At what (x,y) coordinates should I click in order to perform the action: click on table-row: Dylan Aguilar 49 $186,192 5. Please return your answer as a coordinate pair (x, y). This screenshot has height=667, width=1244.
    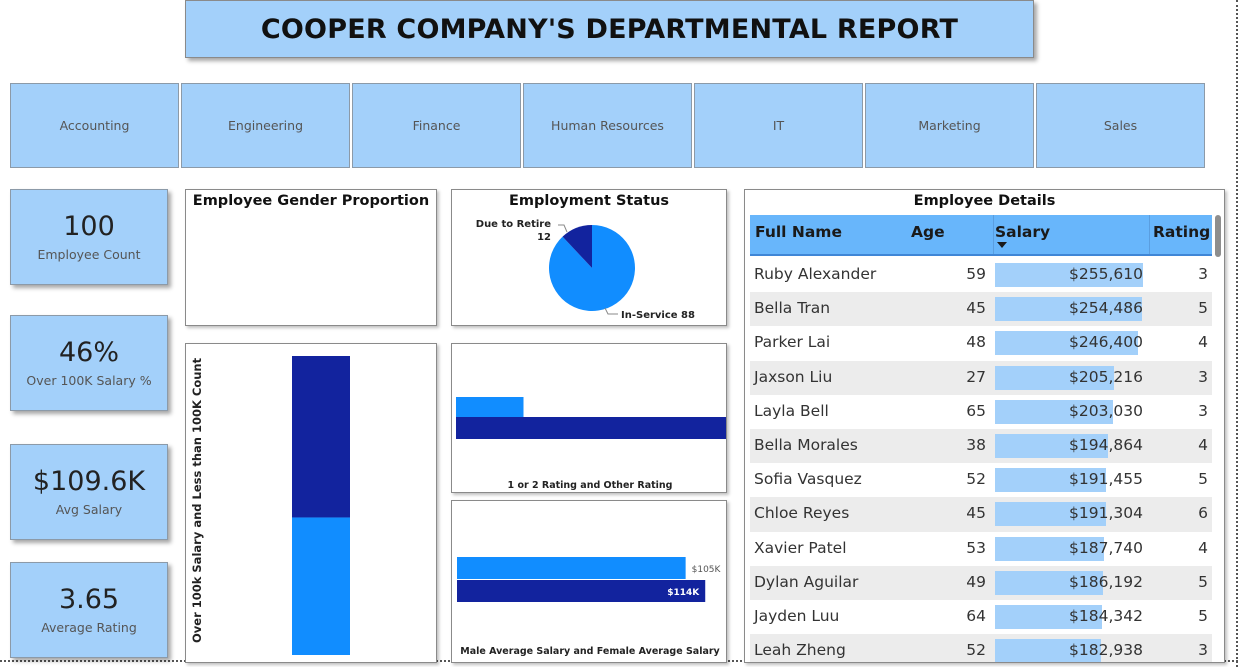
    Looking at the image, I should click on (981, 582).